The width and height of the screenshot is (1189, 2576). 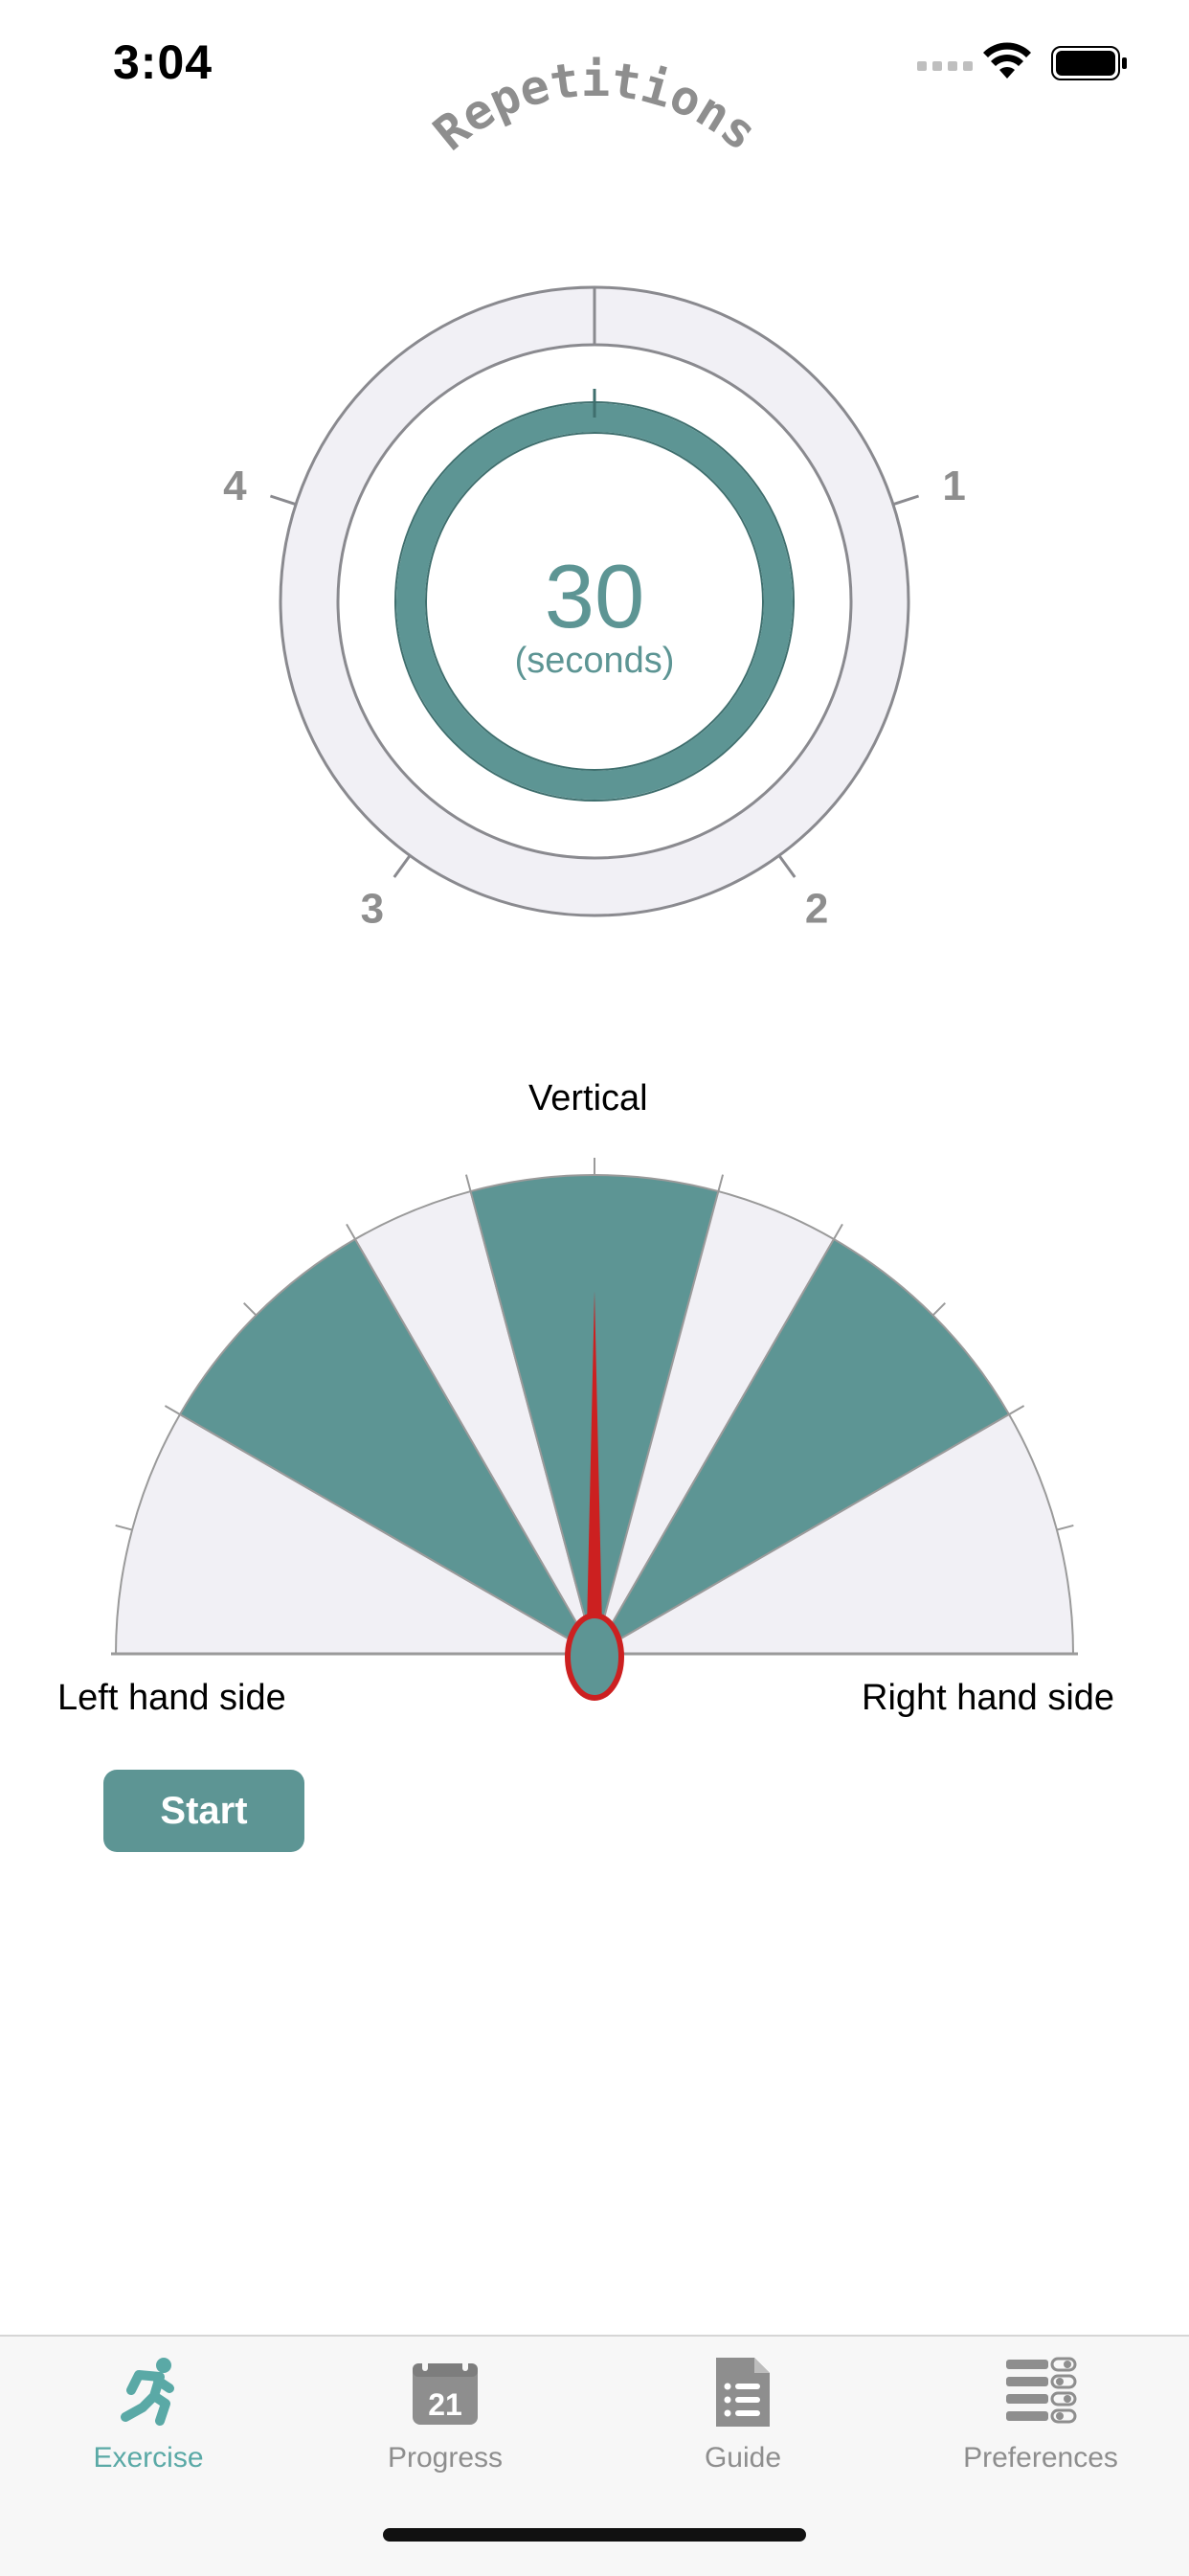 I want to click on calendar-day: 21, so click(x=445, y=2404).